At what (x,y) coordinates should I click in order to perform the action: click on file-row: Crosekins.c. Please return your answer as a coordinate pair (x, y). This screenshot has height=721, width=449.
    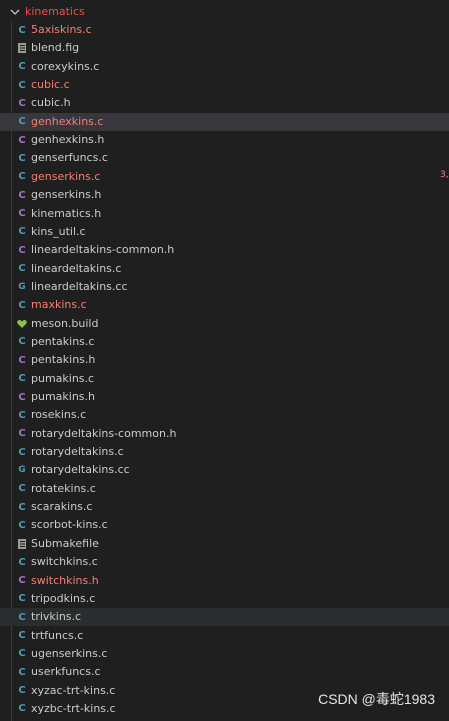
    Looking at the image, I should click on (224, 415).